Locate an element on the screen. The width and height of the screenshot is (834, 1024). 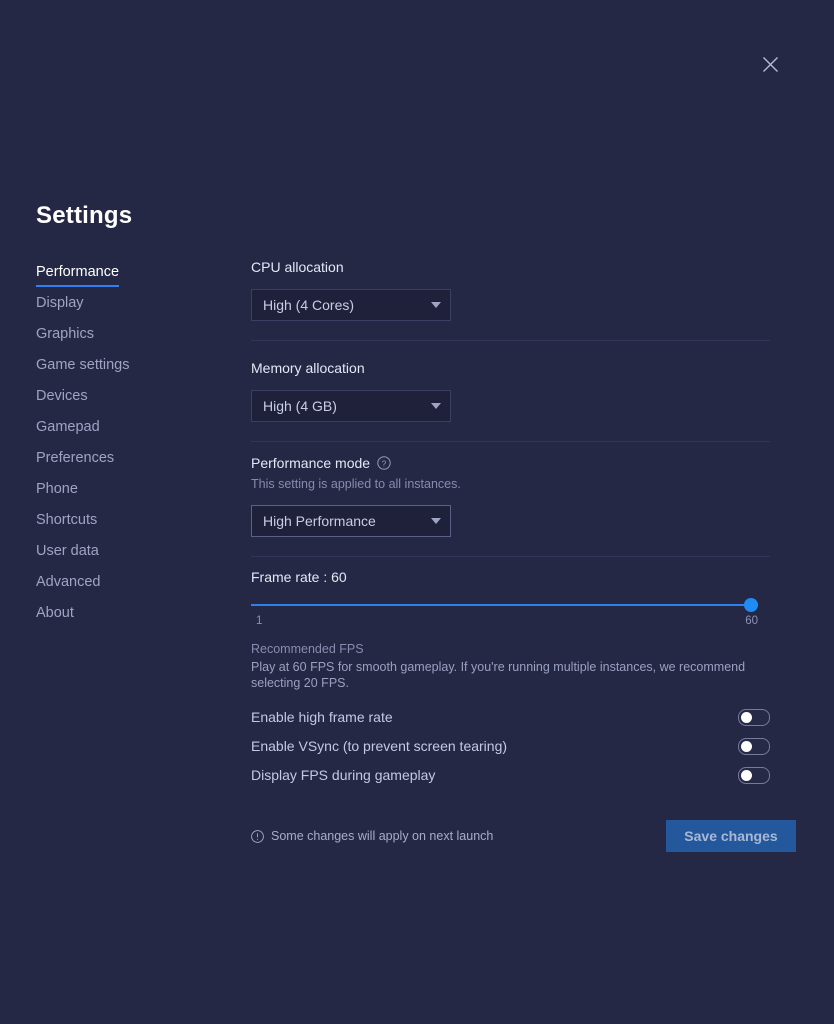
recommended-fps-title: Recommended FPS is located at coordinates (307, 649).